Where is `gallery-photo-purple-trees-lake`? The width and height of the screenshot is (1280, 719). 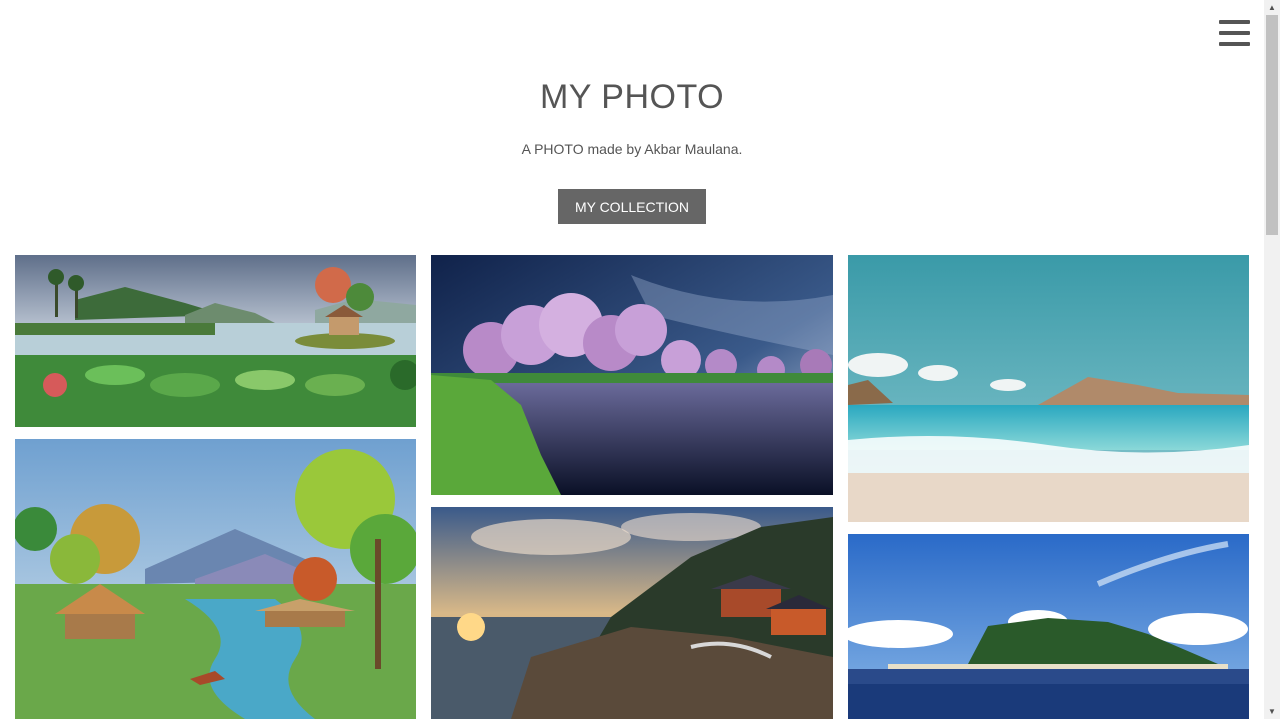 gallery-photo-purple-trees-lake is located at coordinates (632, 375).